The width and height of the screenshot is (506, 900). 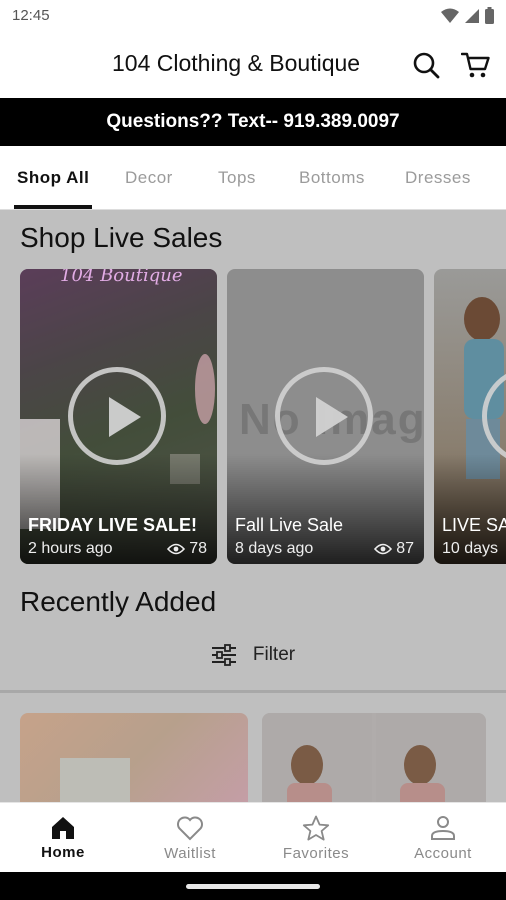 I want to click on nav-favorites: Favorites, so click(x=316, y=838).